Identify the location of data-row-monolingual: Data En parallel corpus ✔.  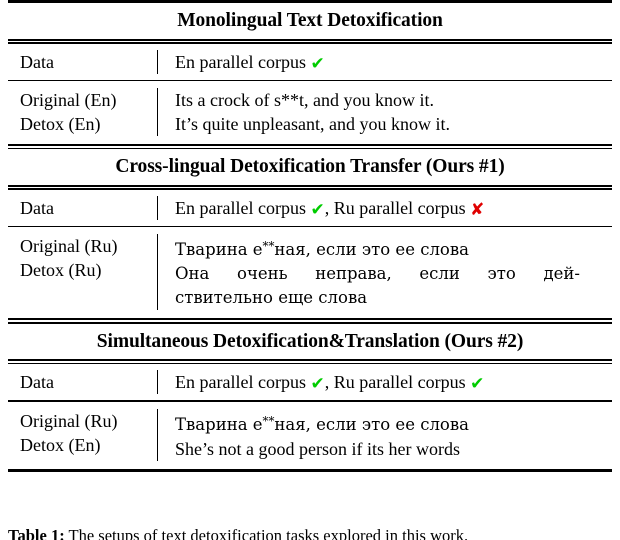
(310, 62).